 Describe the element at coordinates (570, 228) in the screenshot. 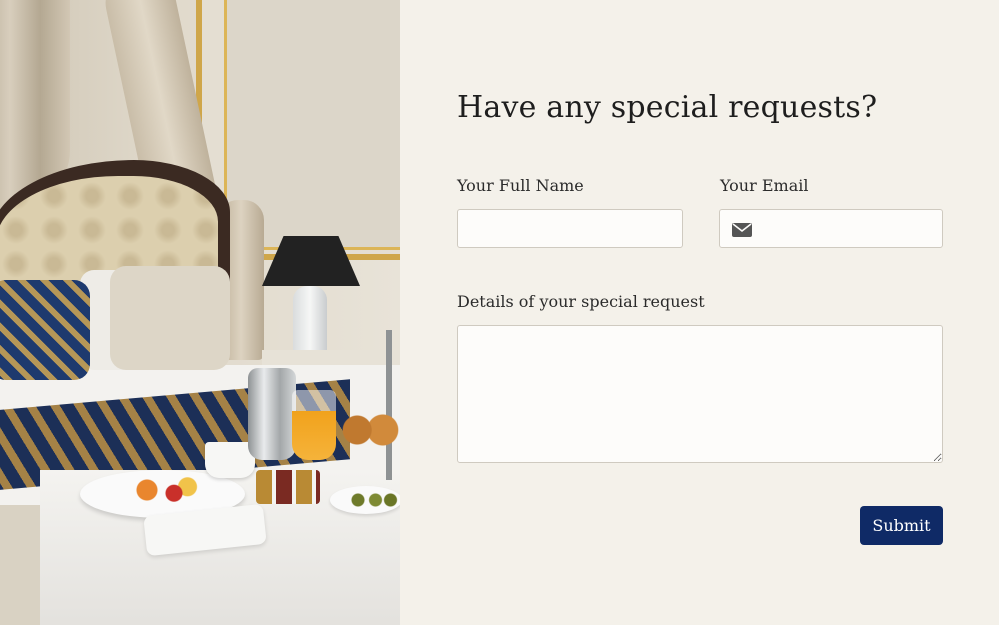

I see `full-name-input` at that location.